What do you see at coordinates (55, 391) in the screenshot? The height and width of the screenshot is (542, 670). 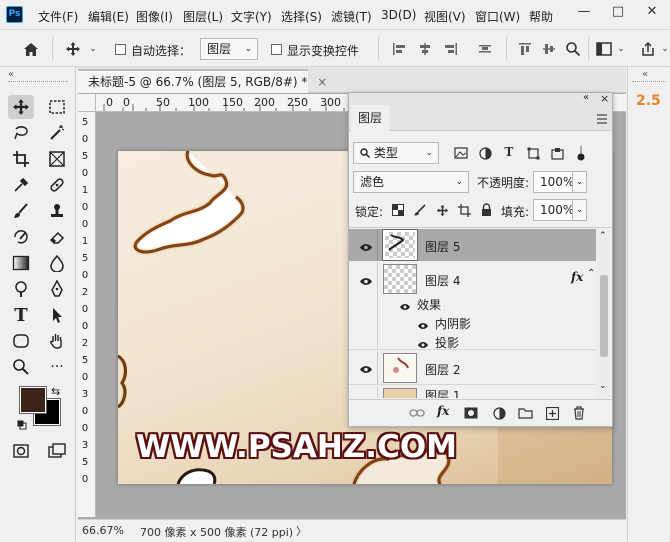 I see `swap-colors-icon: ⇆` at bounding box center [55, 391].